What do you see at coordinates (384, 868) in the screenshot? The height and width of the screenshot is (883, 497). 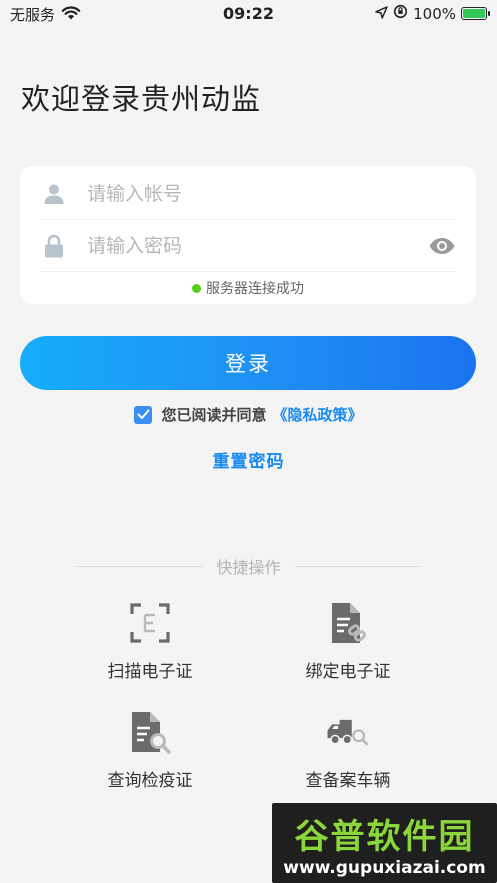 I see `watermark-url: www.gupuxiazai.com` at bounding box center [384, 868].